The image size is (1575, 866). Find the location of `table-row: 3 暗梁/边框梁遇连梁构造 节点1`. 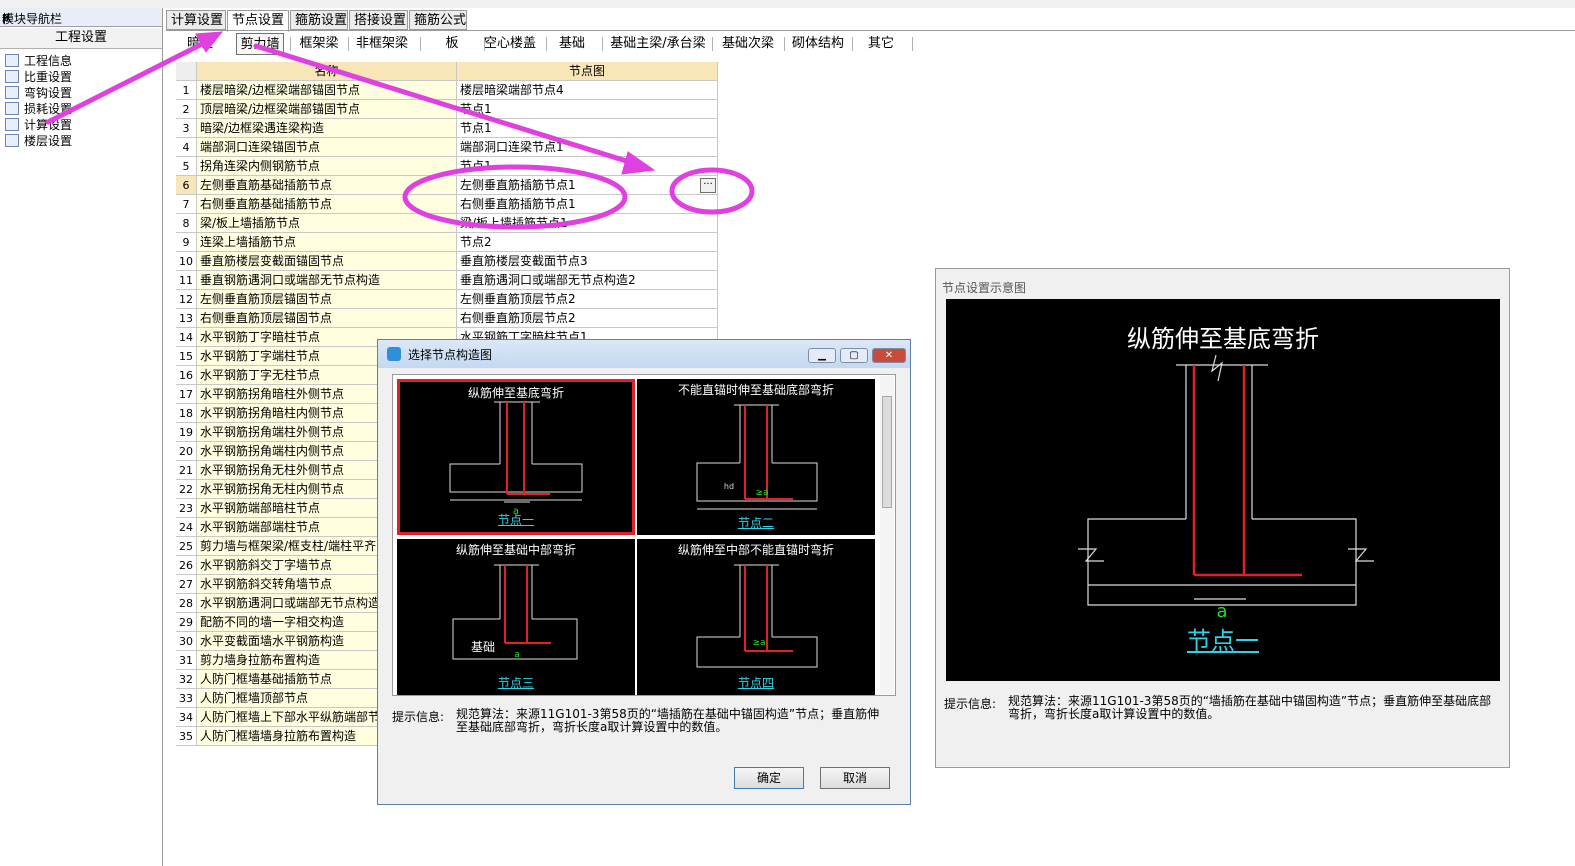

table-row: 3 暗梁/边框梁遇连梁构造 节点1 is located at coordinates (447, 128).